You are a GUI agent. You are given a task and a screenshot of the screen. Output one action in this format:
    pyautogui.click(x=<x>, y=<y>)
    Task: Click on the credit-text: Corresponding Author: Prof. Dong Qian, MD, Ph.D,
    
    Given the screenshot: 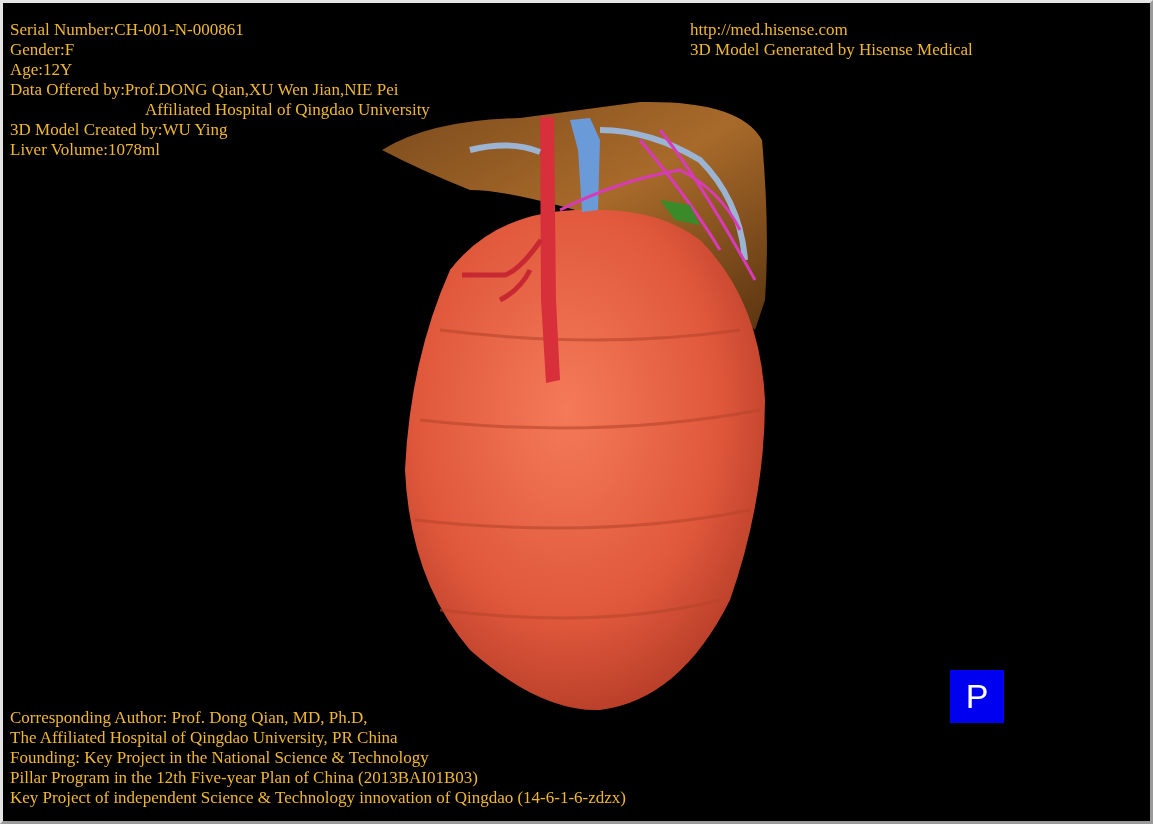 What is the action you would take?
    pyautogui.click(x=189, y=718)
    